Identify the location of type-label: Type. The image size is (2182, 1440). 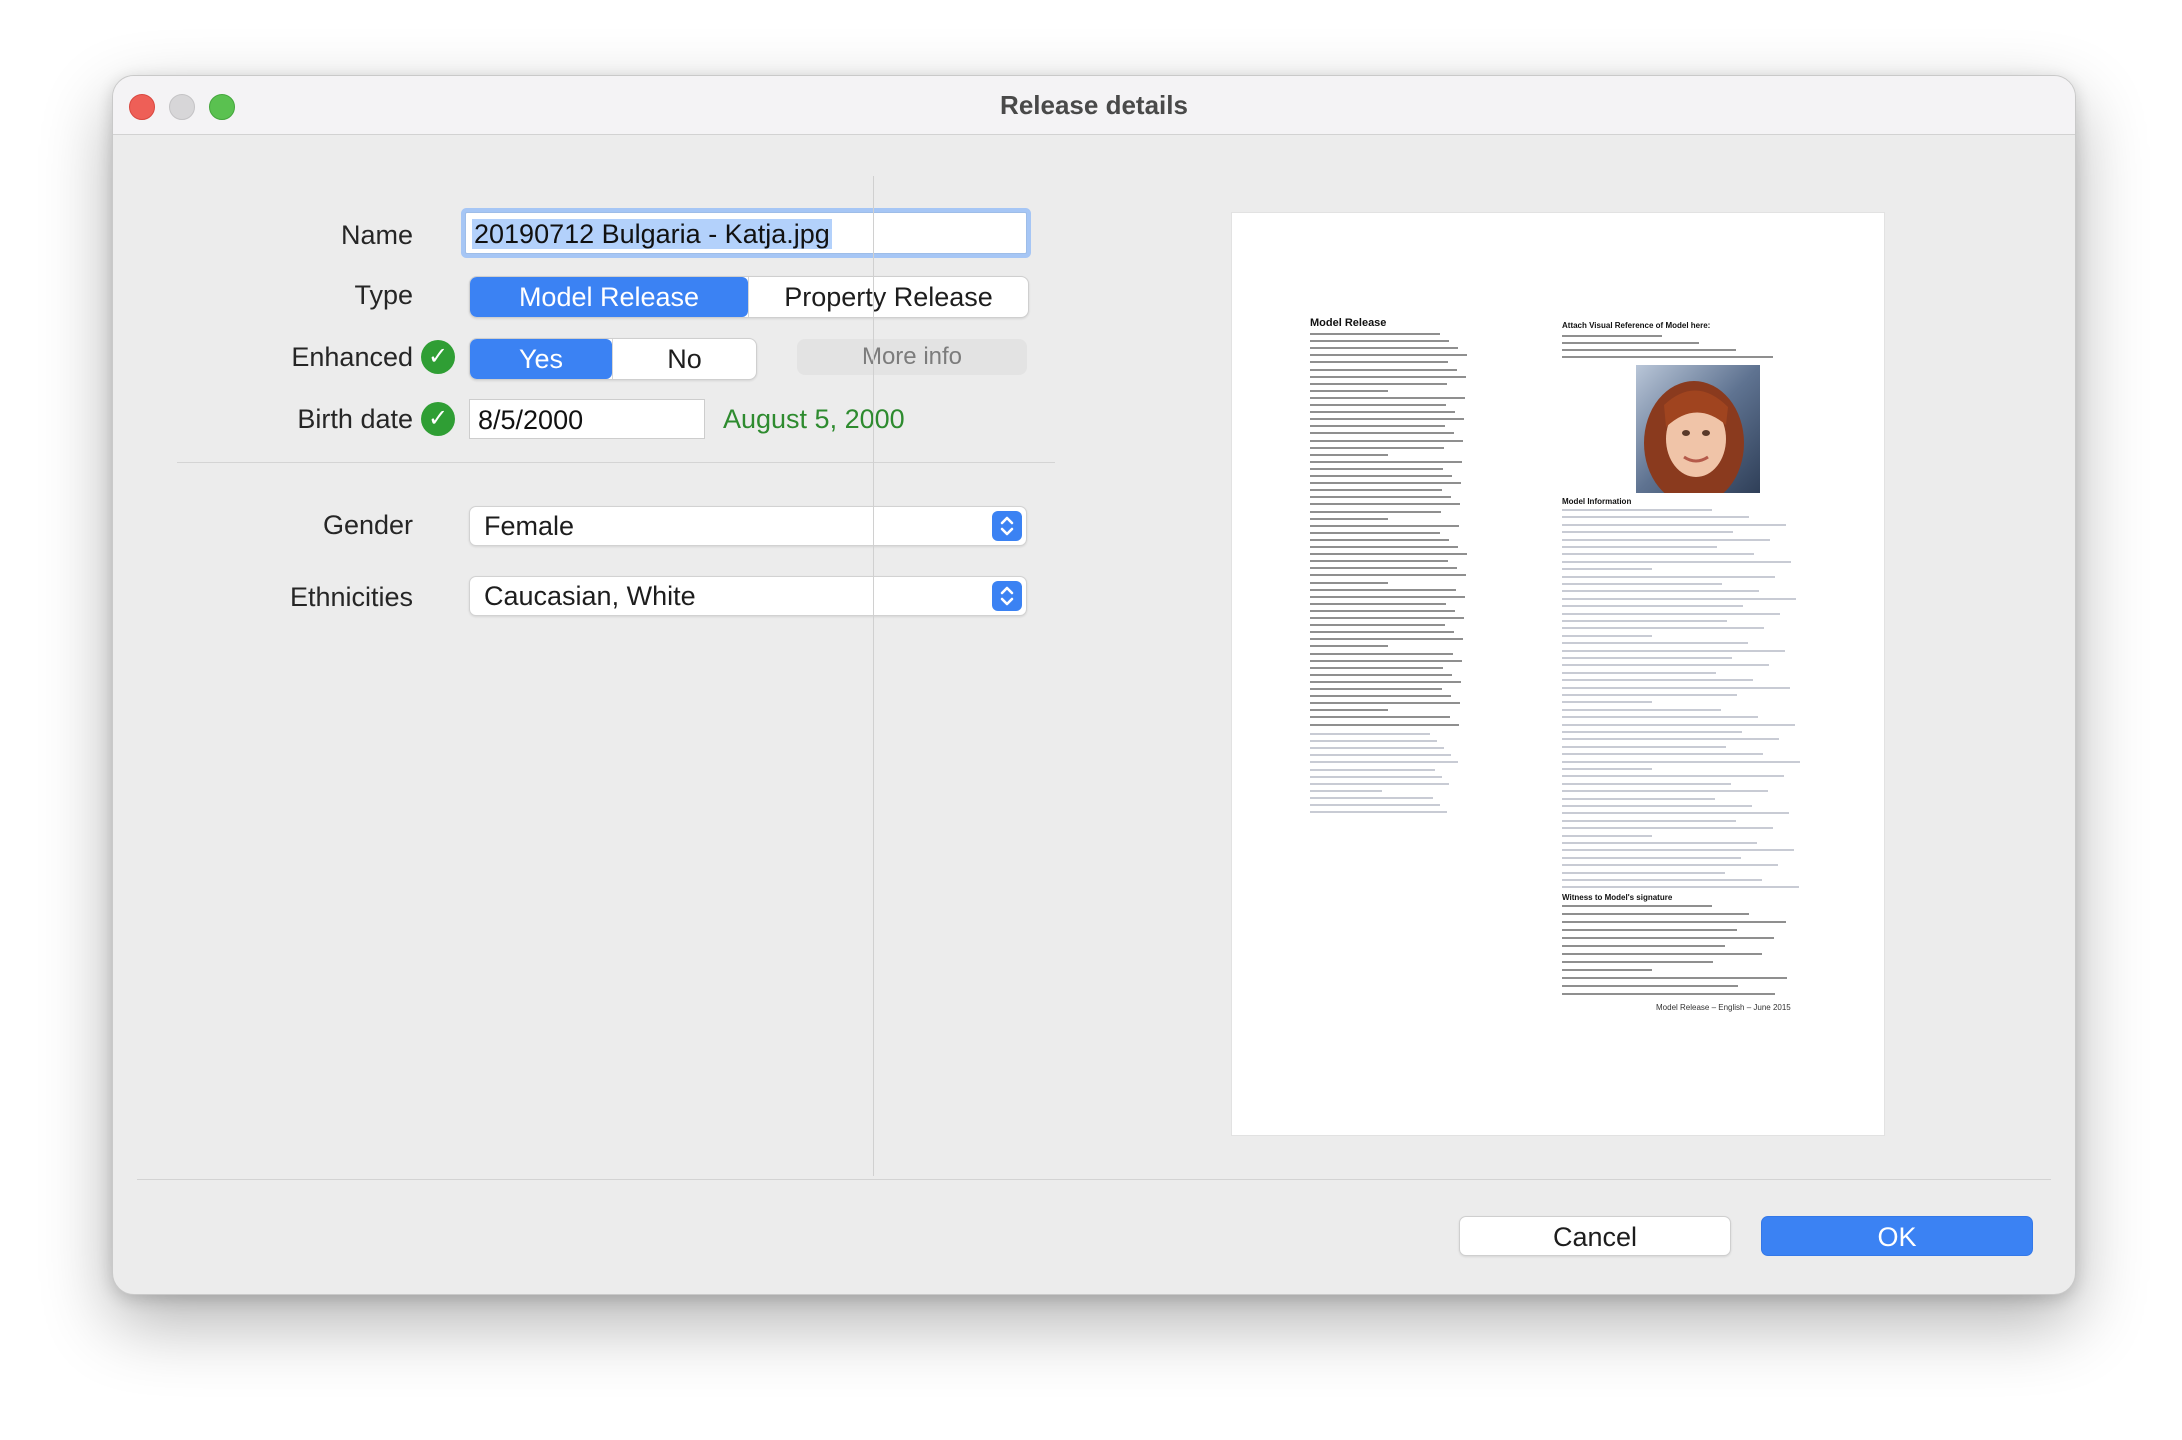
(383, 295).